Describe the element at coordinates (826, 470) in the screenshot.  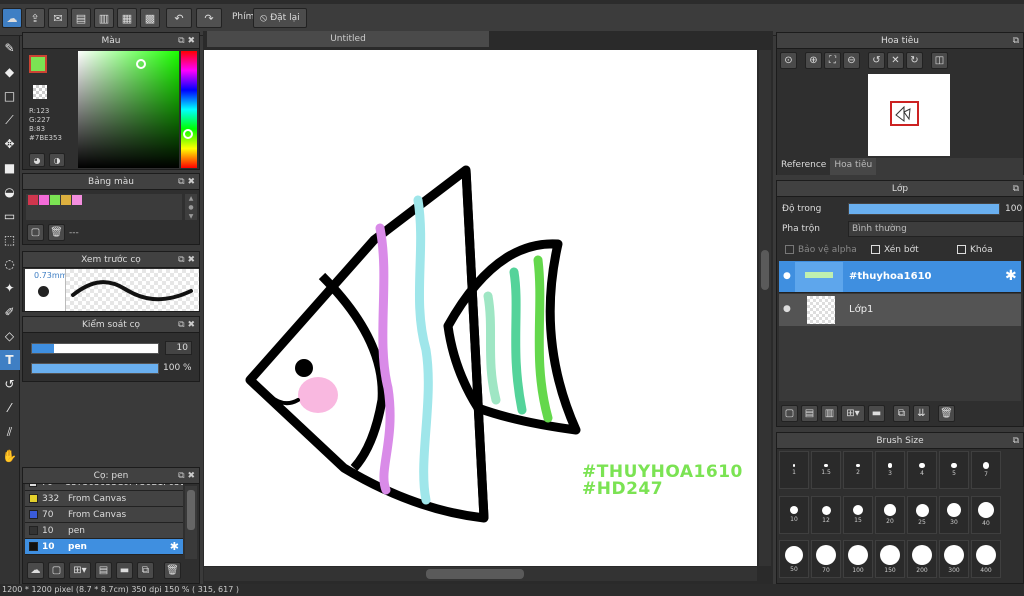
I see `brush-size-cell: 1.5` at that location.